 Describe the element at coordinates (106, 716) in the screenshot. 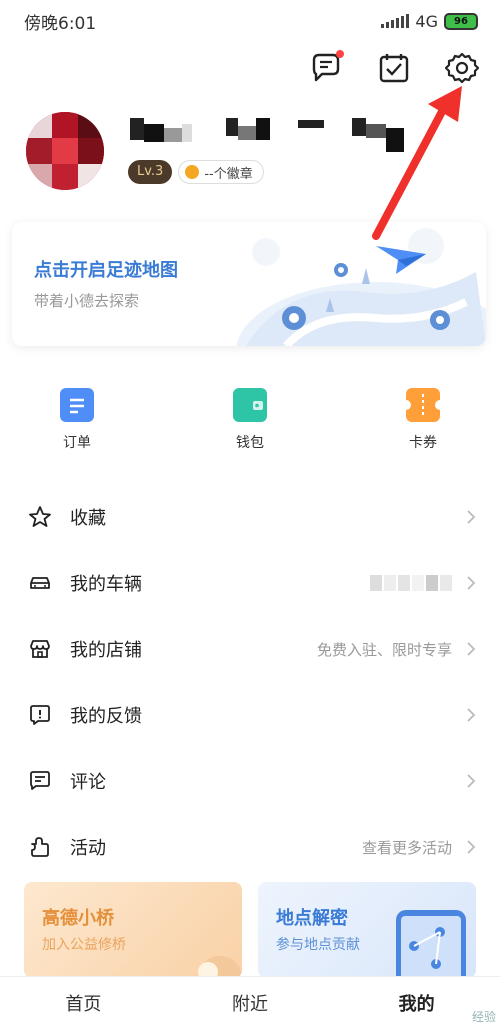

I see `menu-item-label: 我的反馈` at that location.